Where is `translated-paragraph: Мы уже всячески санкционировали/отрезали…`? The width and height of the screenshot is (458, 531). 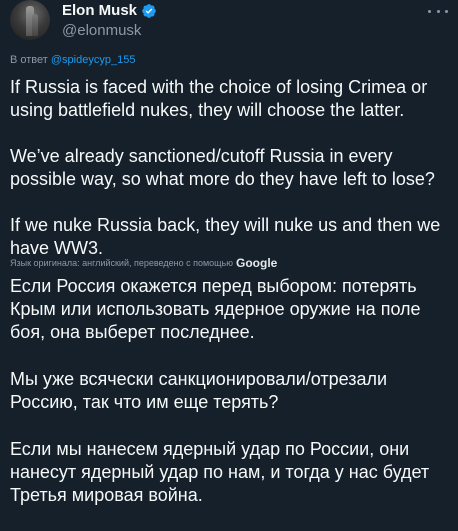 translated-paragraph: Мы уже всячески санкционировали/отрезали… is located at coordinates (199, 390).